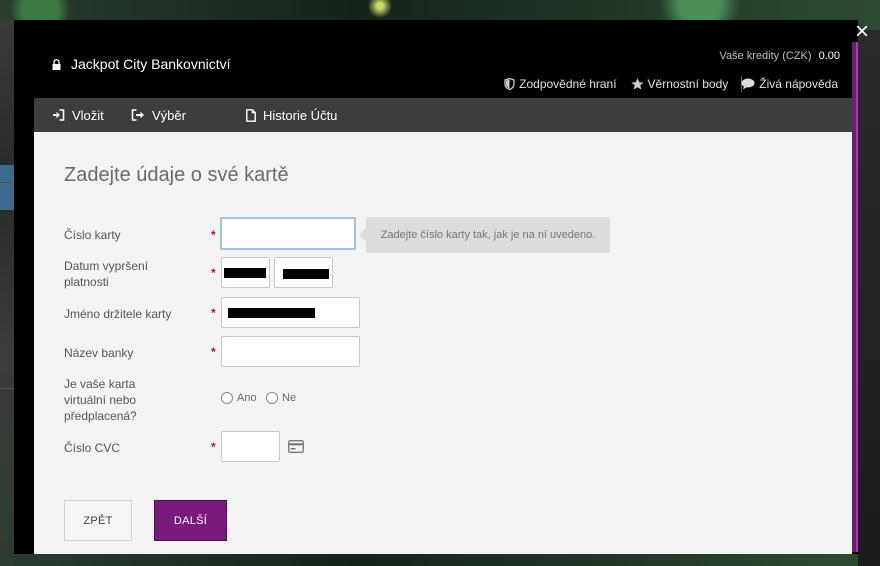  What do you see at coordinates (7, 187) in the screenshot?
I see `background-banner` at bounding box center [7, 187].